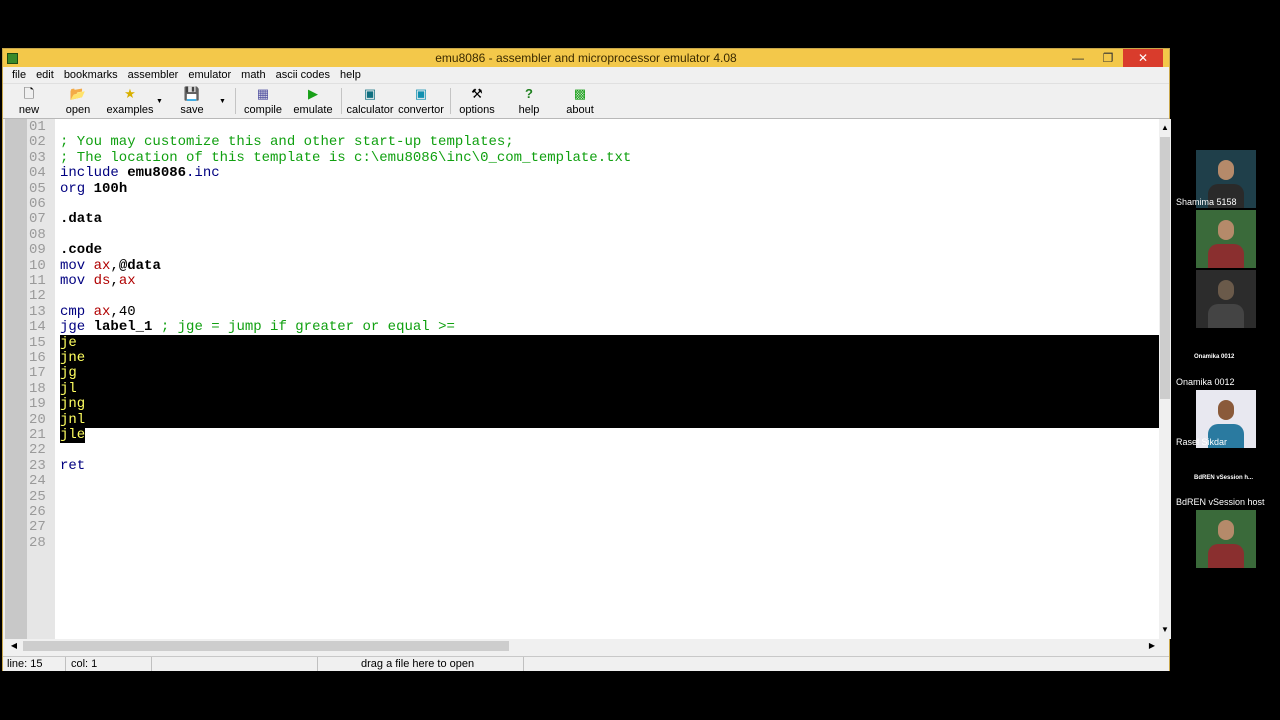  What do you see at coordinates (159, 101) in the screenshot?
I see `examples-dropdown-icon: ▼` at bounding box center [159, 101].